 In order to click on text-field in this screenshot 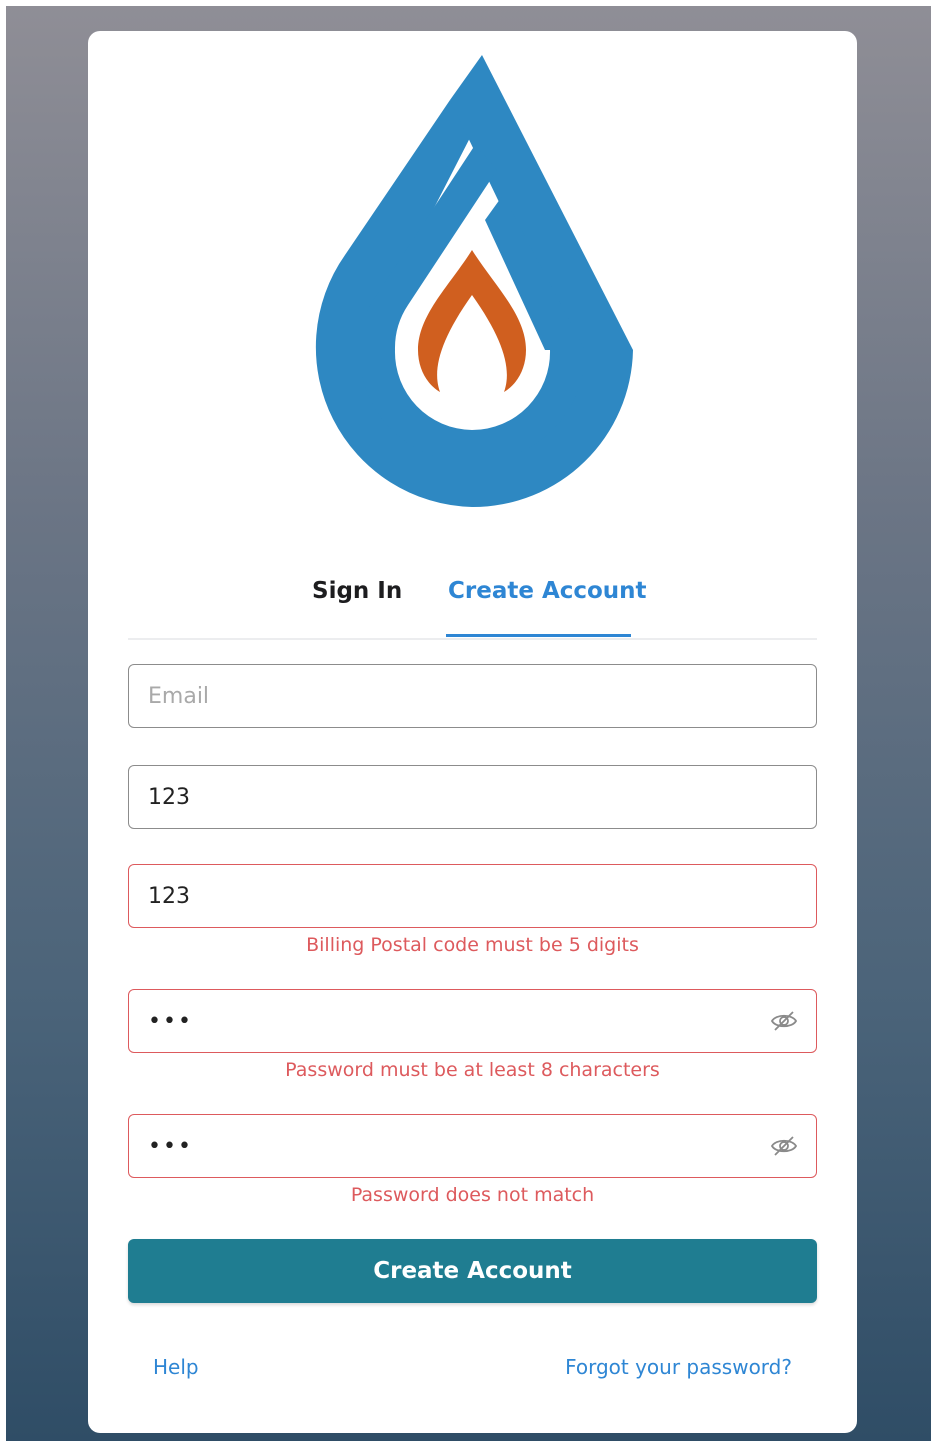, I will do `click(472, 797)`.